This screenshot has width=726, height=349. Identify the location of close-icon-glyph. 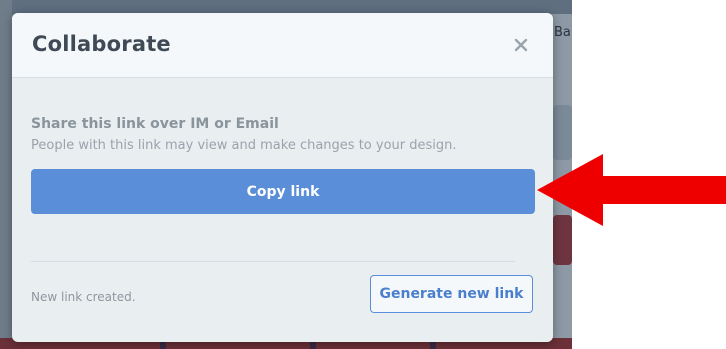
(521, 45).